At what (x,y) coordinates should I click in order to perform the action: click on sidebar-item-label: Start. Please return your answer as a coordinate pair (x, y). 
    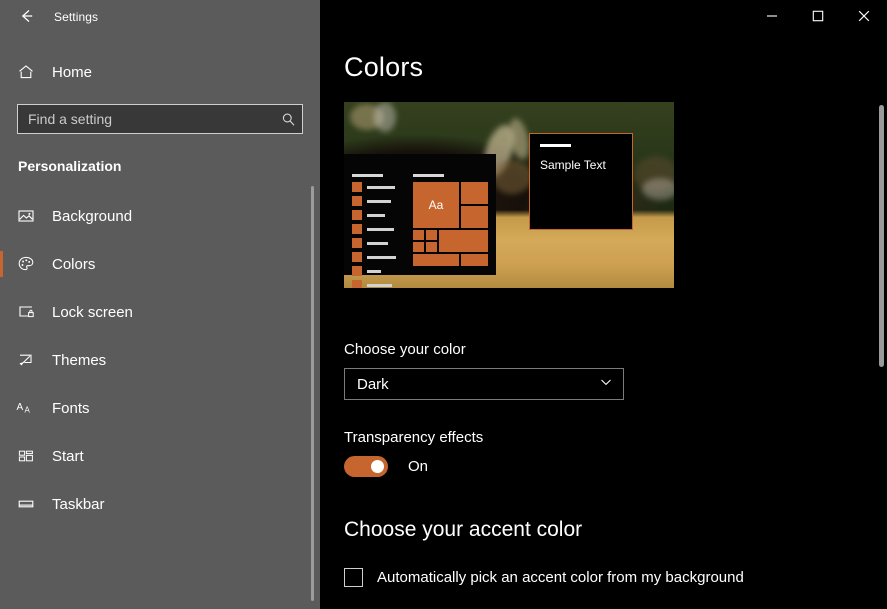
    Looking at the image, I should click on (68, 456).